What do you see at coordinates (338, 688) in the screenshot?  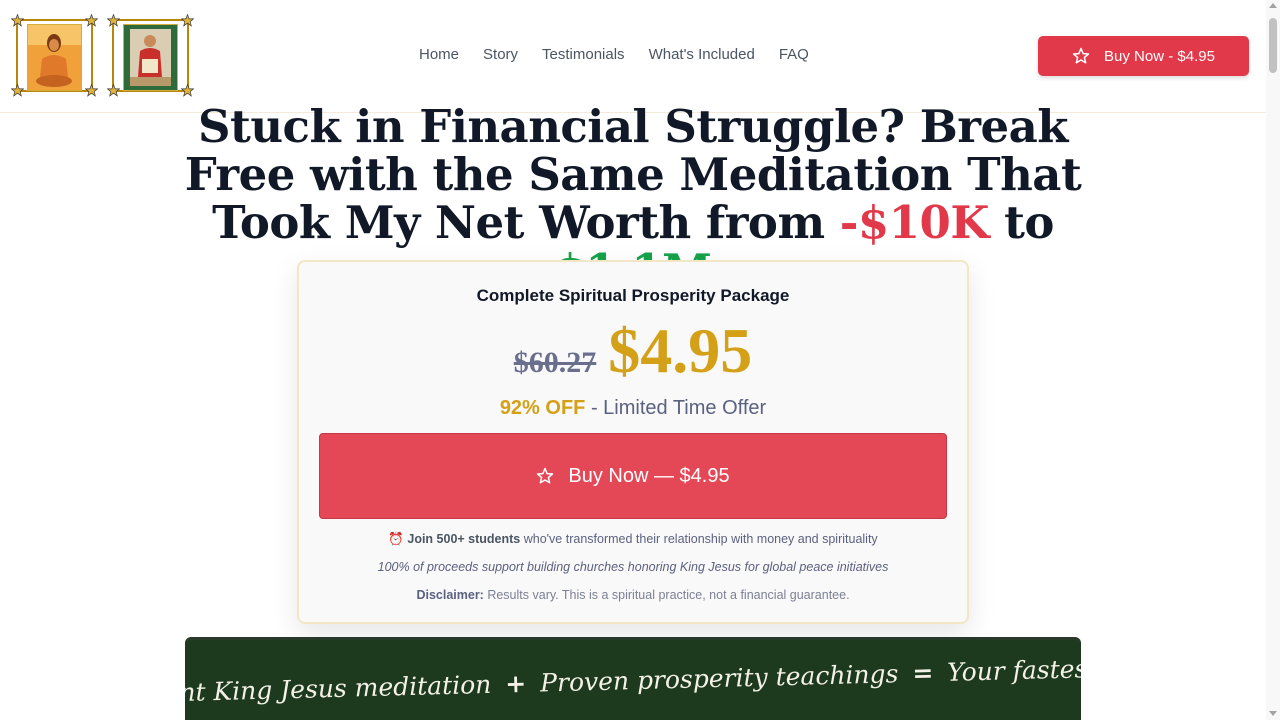 I see `chalk-part-1: nt King Jesus meditation` at bounding box center [338, 688].